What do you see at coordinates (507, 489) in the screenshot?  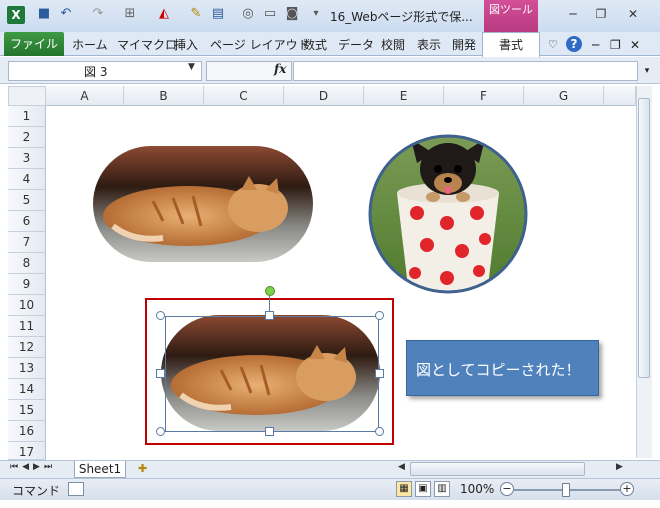 I see `zoom-out-icon: −` at bounding box center [507, 489].